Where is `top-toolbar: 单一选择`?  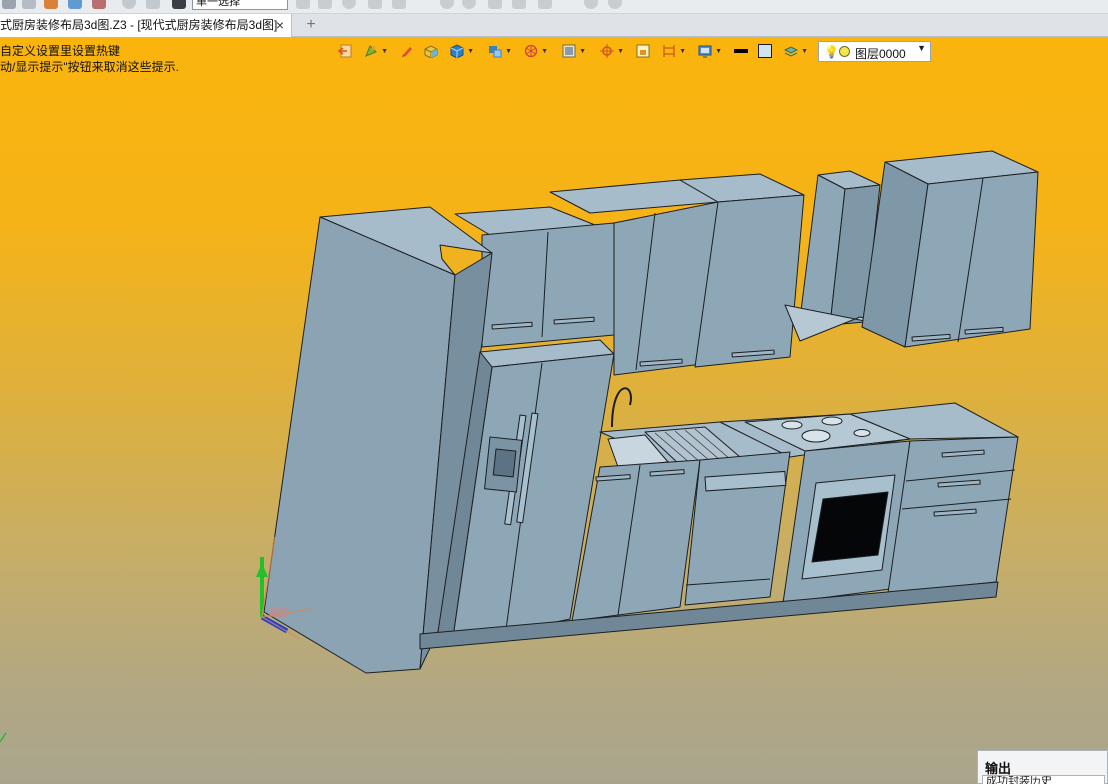
top-toolbar: 单一选择 is located at coordinates (554, 7).